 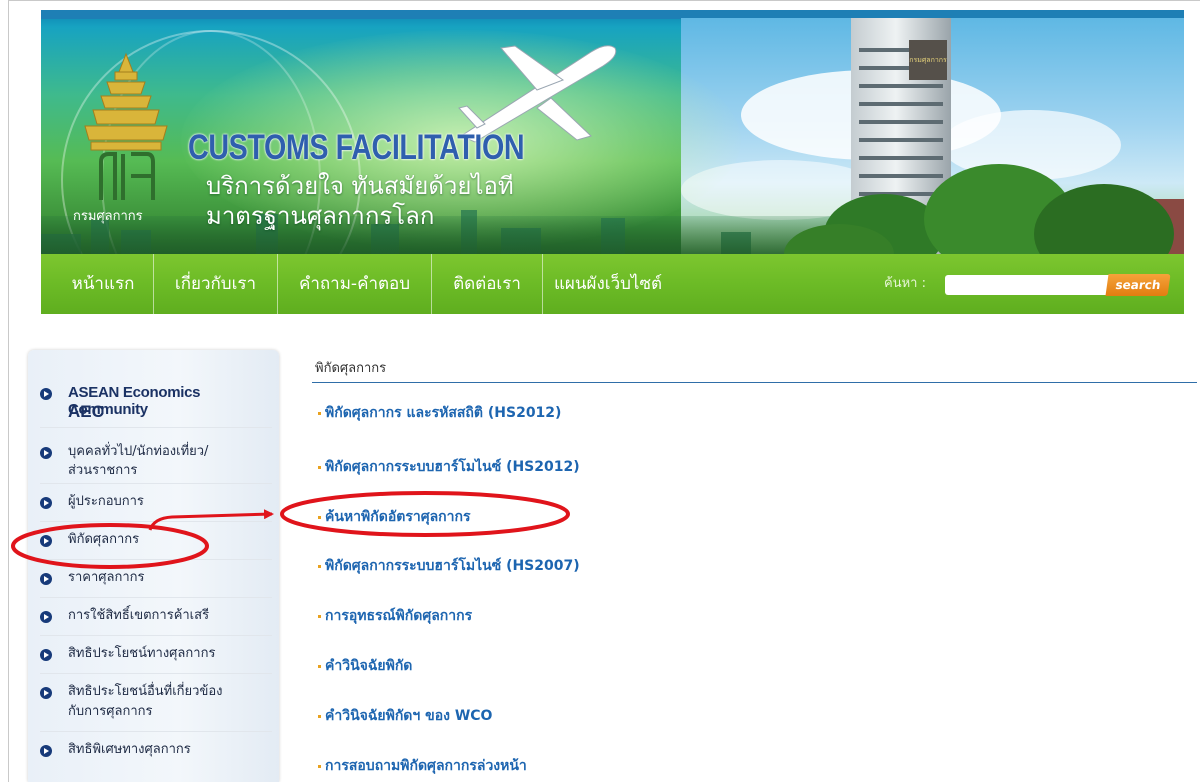 What do you see at coordinates (103, 470) in the screenshot?
I see `sidebar-item-label: ส่วนราชการ` at bounding box center [103, 470].